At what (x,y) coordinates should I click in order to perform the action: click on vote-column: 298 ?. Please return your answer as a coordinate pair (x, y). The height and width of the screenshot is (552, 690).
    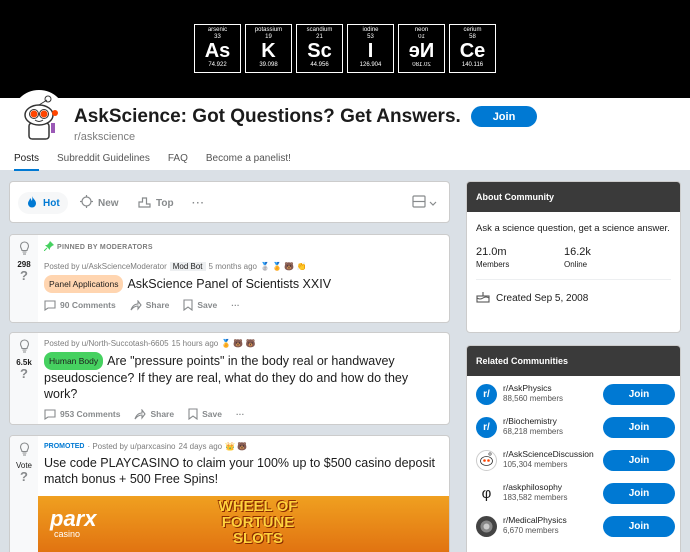
    Looking at the image, I should click on (24, 278).